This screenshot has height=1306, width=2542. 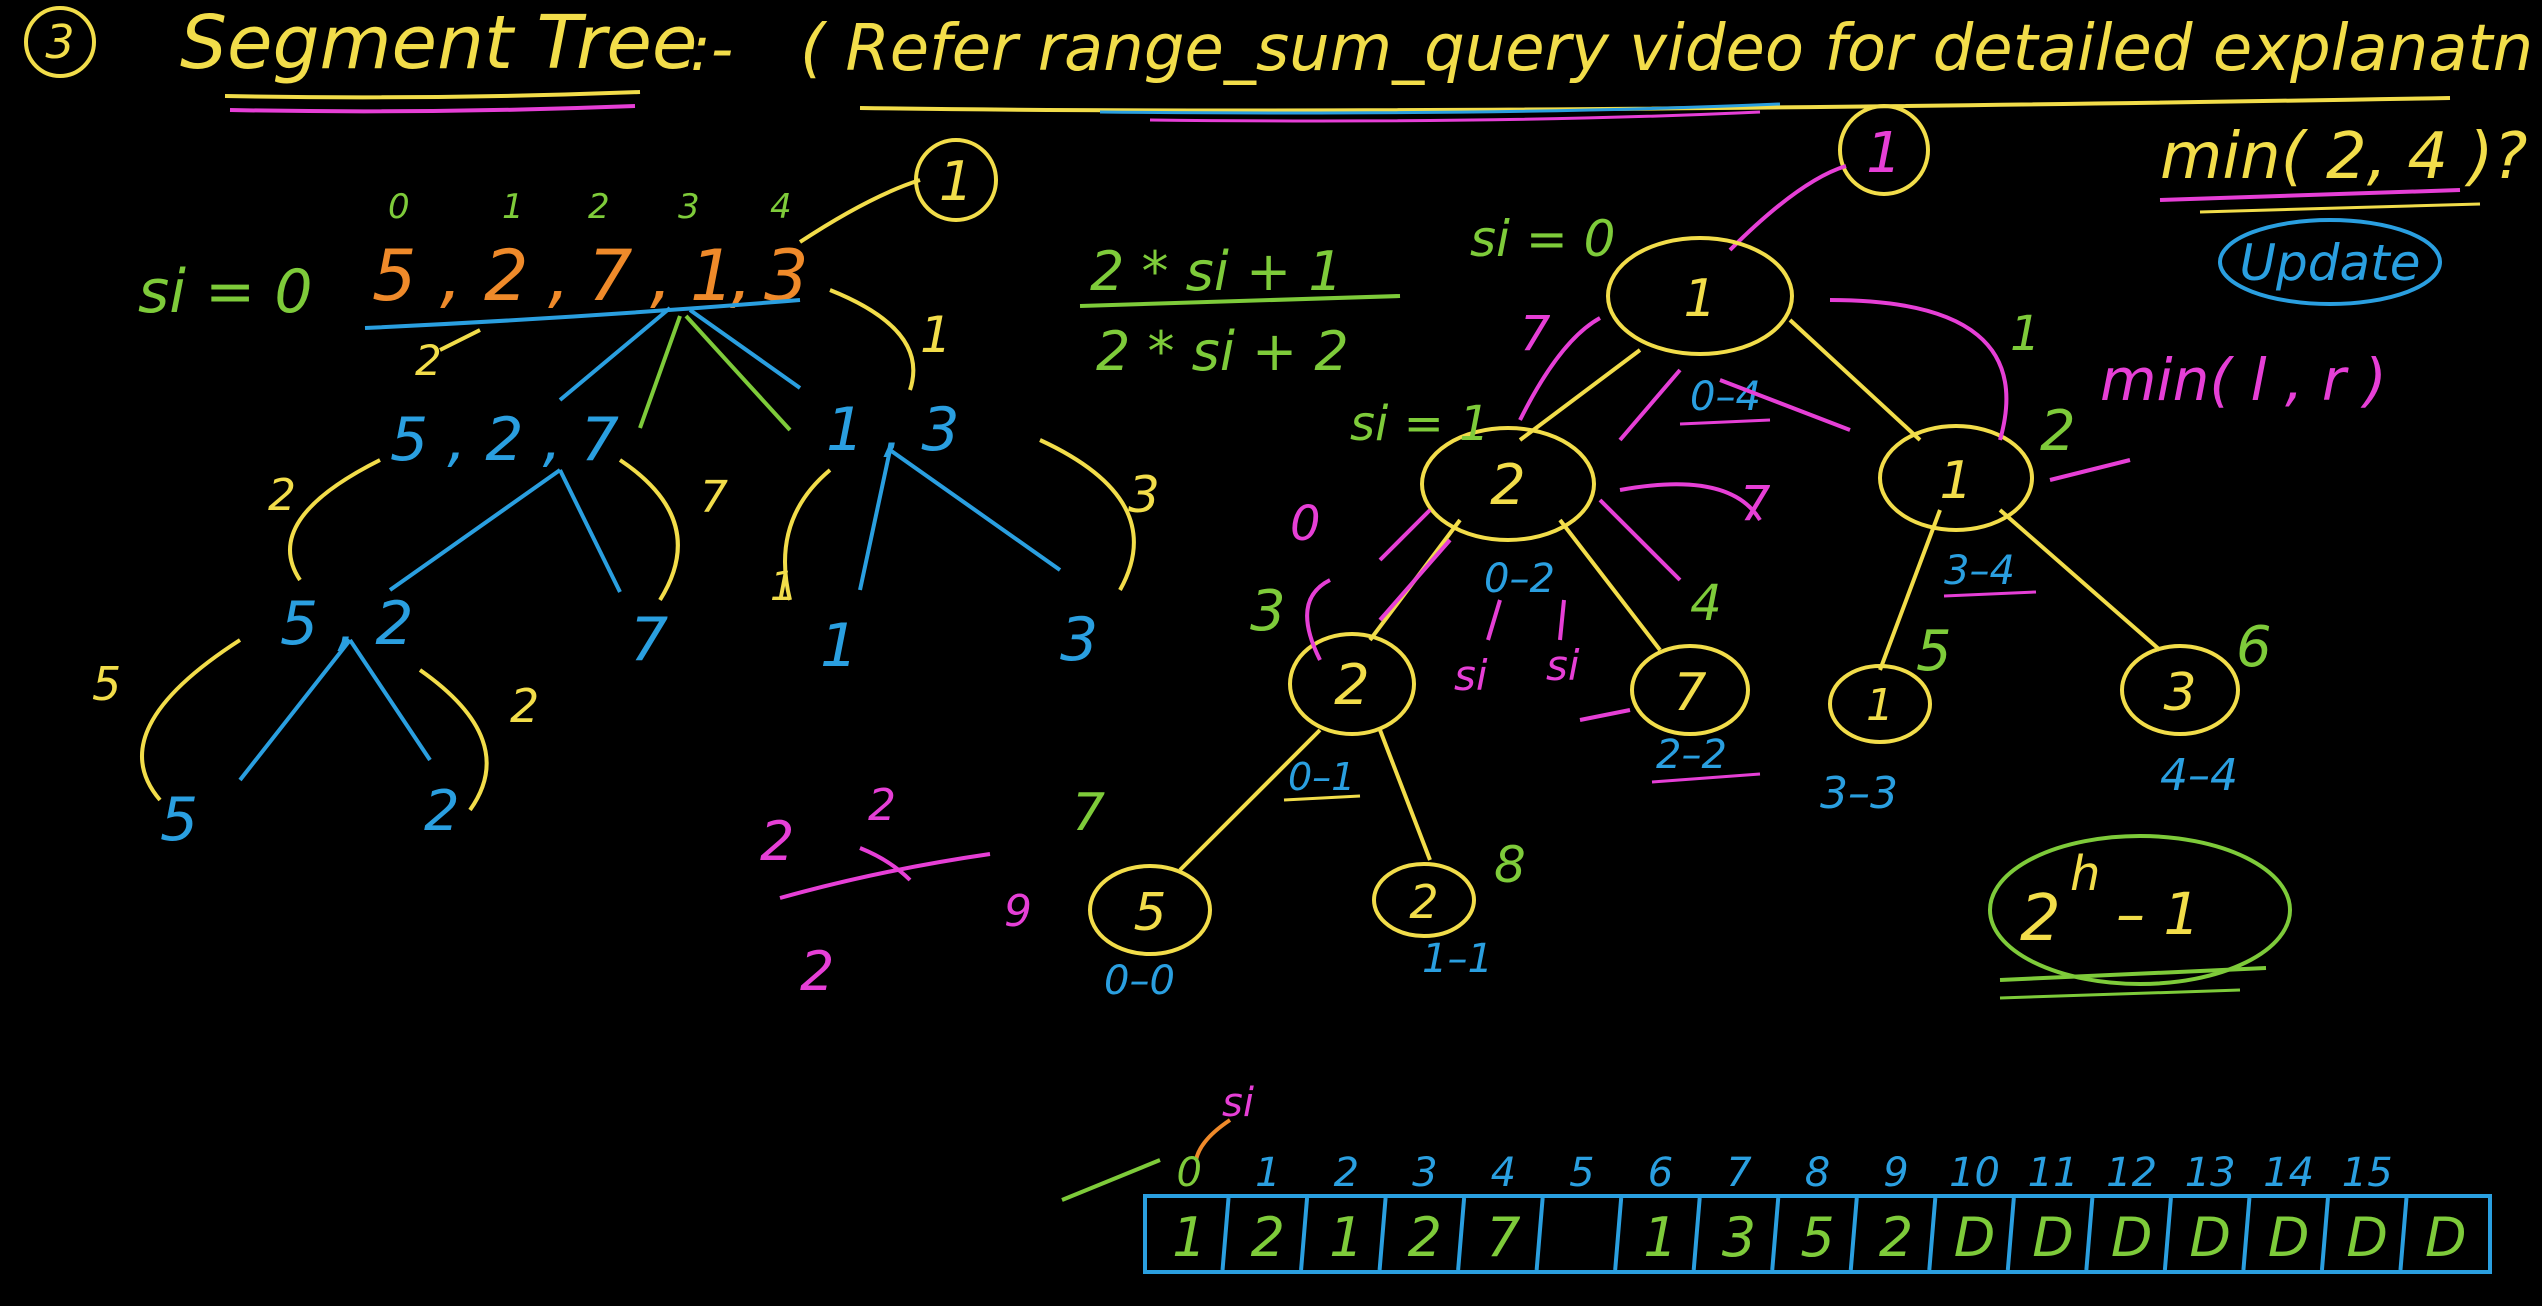 I want to click on node-range: 0–2, so click(x=1519, y=579).